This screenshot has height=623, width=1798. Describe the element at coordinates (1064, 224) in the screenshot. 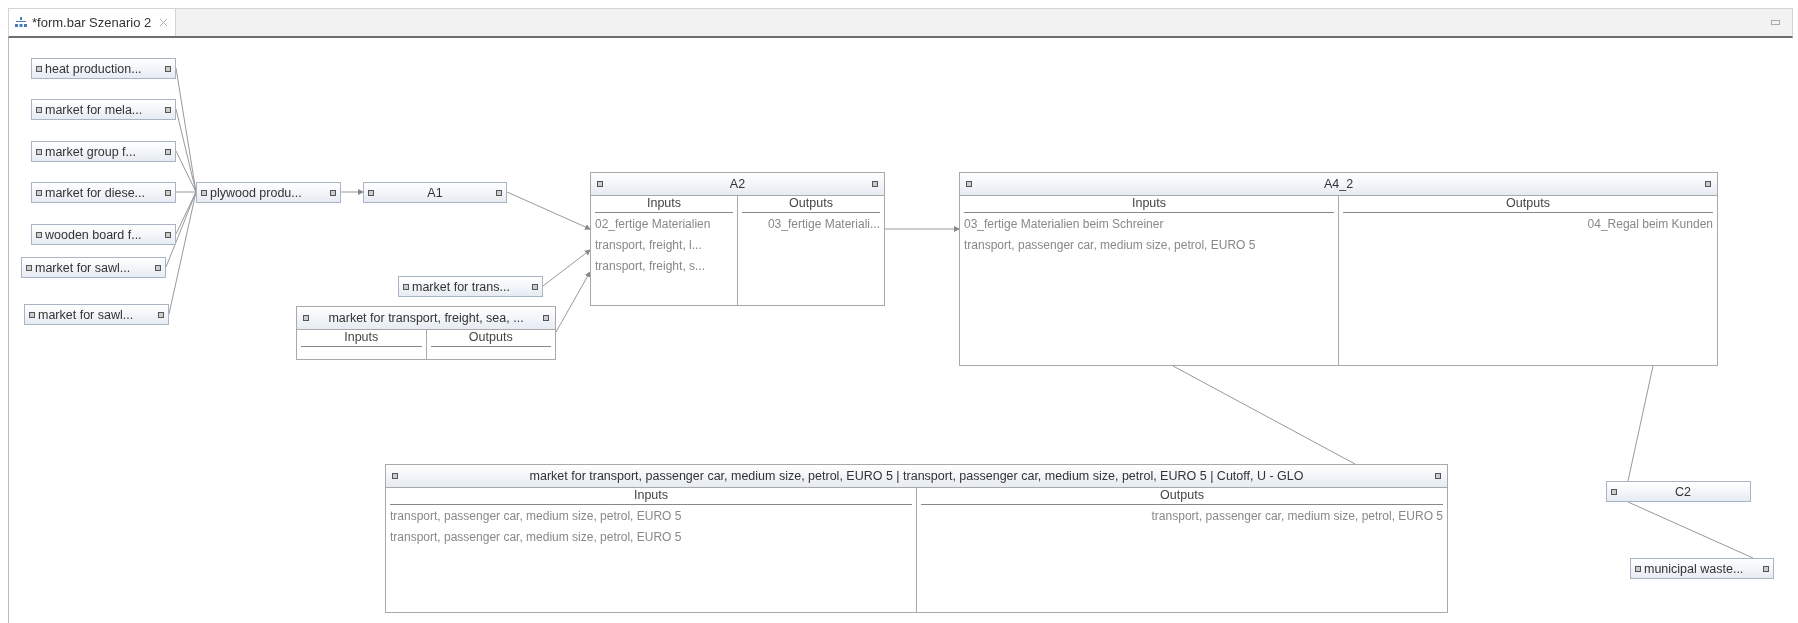

I see `input-flow: 03_fertige Materialien beim Schreiner` at that location.